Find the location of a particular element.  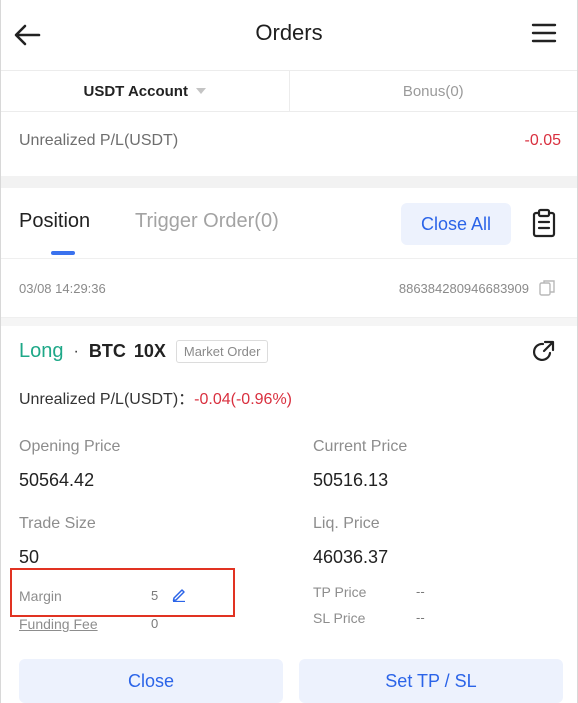

sl-price-label: SL Price is located at coordinates (339, 618).